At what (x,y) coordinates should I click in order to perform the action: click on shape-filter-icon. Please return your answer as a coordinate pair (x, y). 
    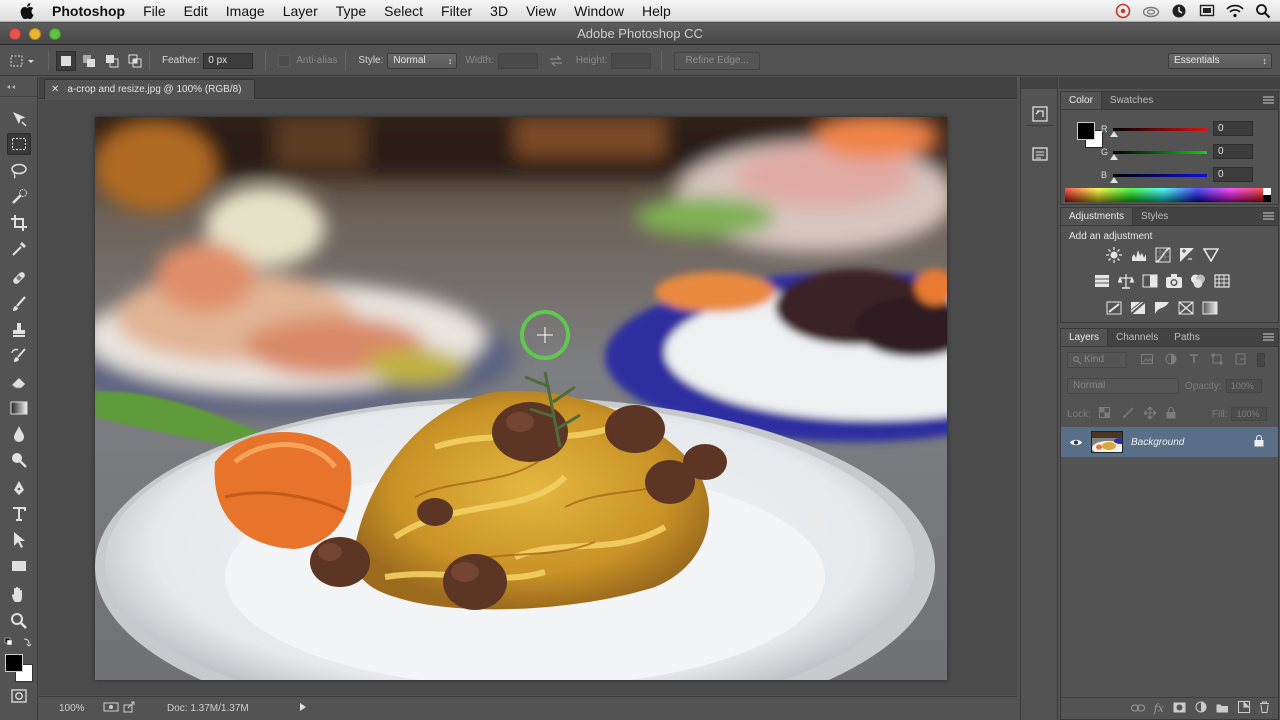
    Looking at the image, I should click on (1217, 360).